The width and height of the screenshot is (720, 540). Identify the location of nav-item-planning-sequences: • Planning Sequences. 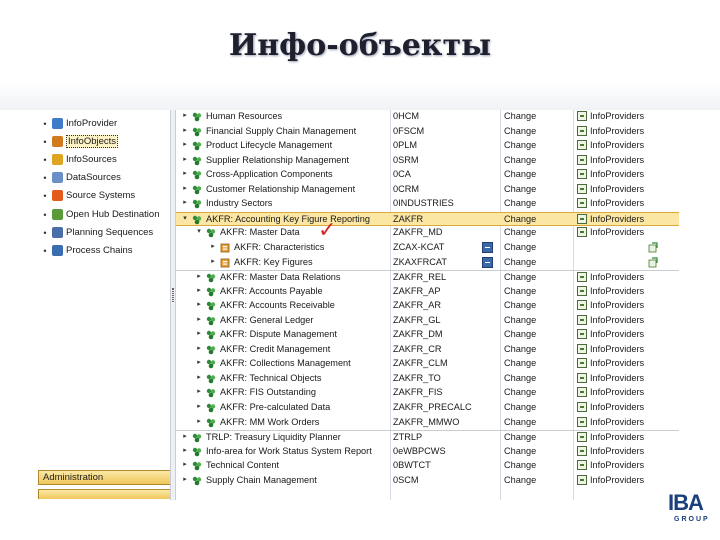
(95, 232).